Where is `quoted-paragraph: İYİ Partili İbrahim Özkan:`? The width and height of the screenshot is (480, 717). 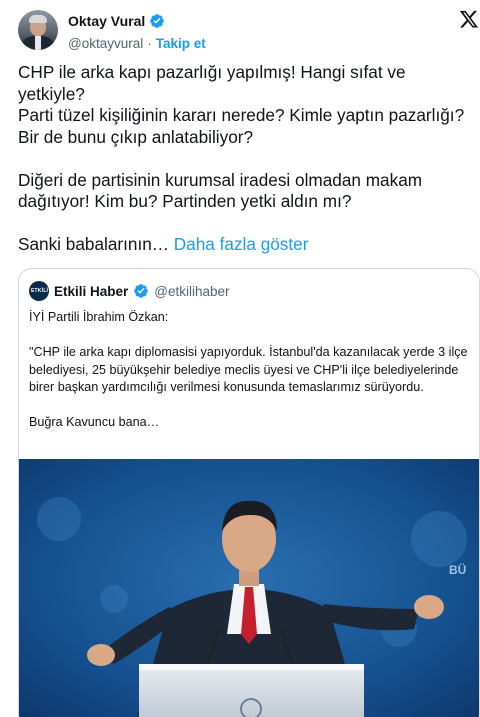 quoted-paragraph: İYİ Partili İbrahim Özkan: is located at coordinates (99, 317).